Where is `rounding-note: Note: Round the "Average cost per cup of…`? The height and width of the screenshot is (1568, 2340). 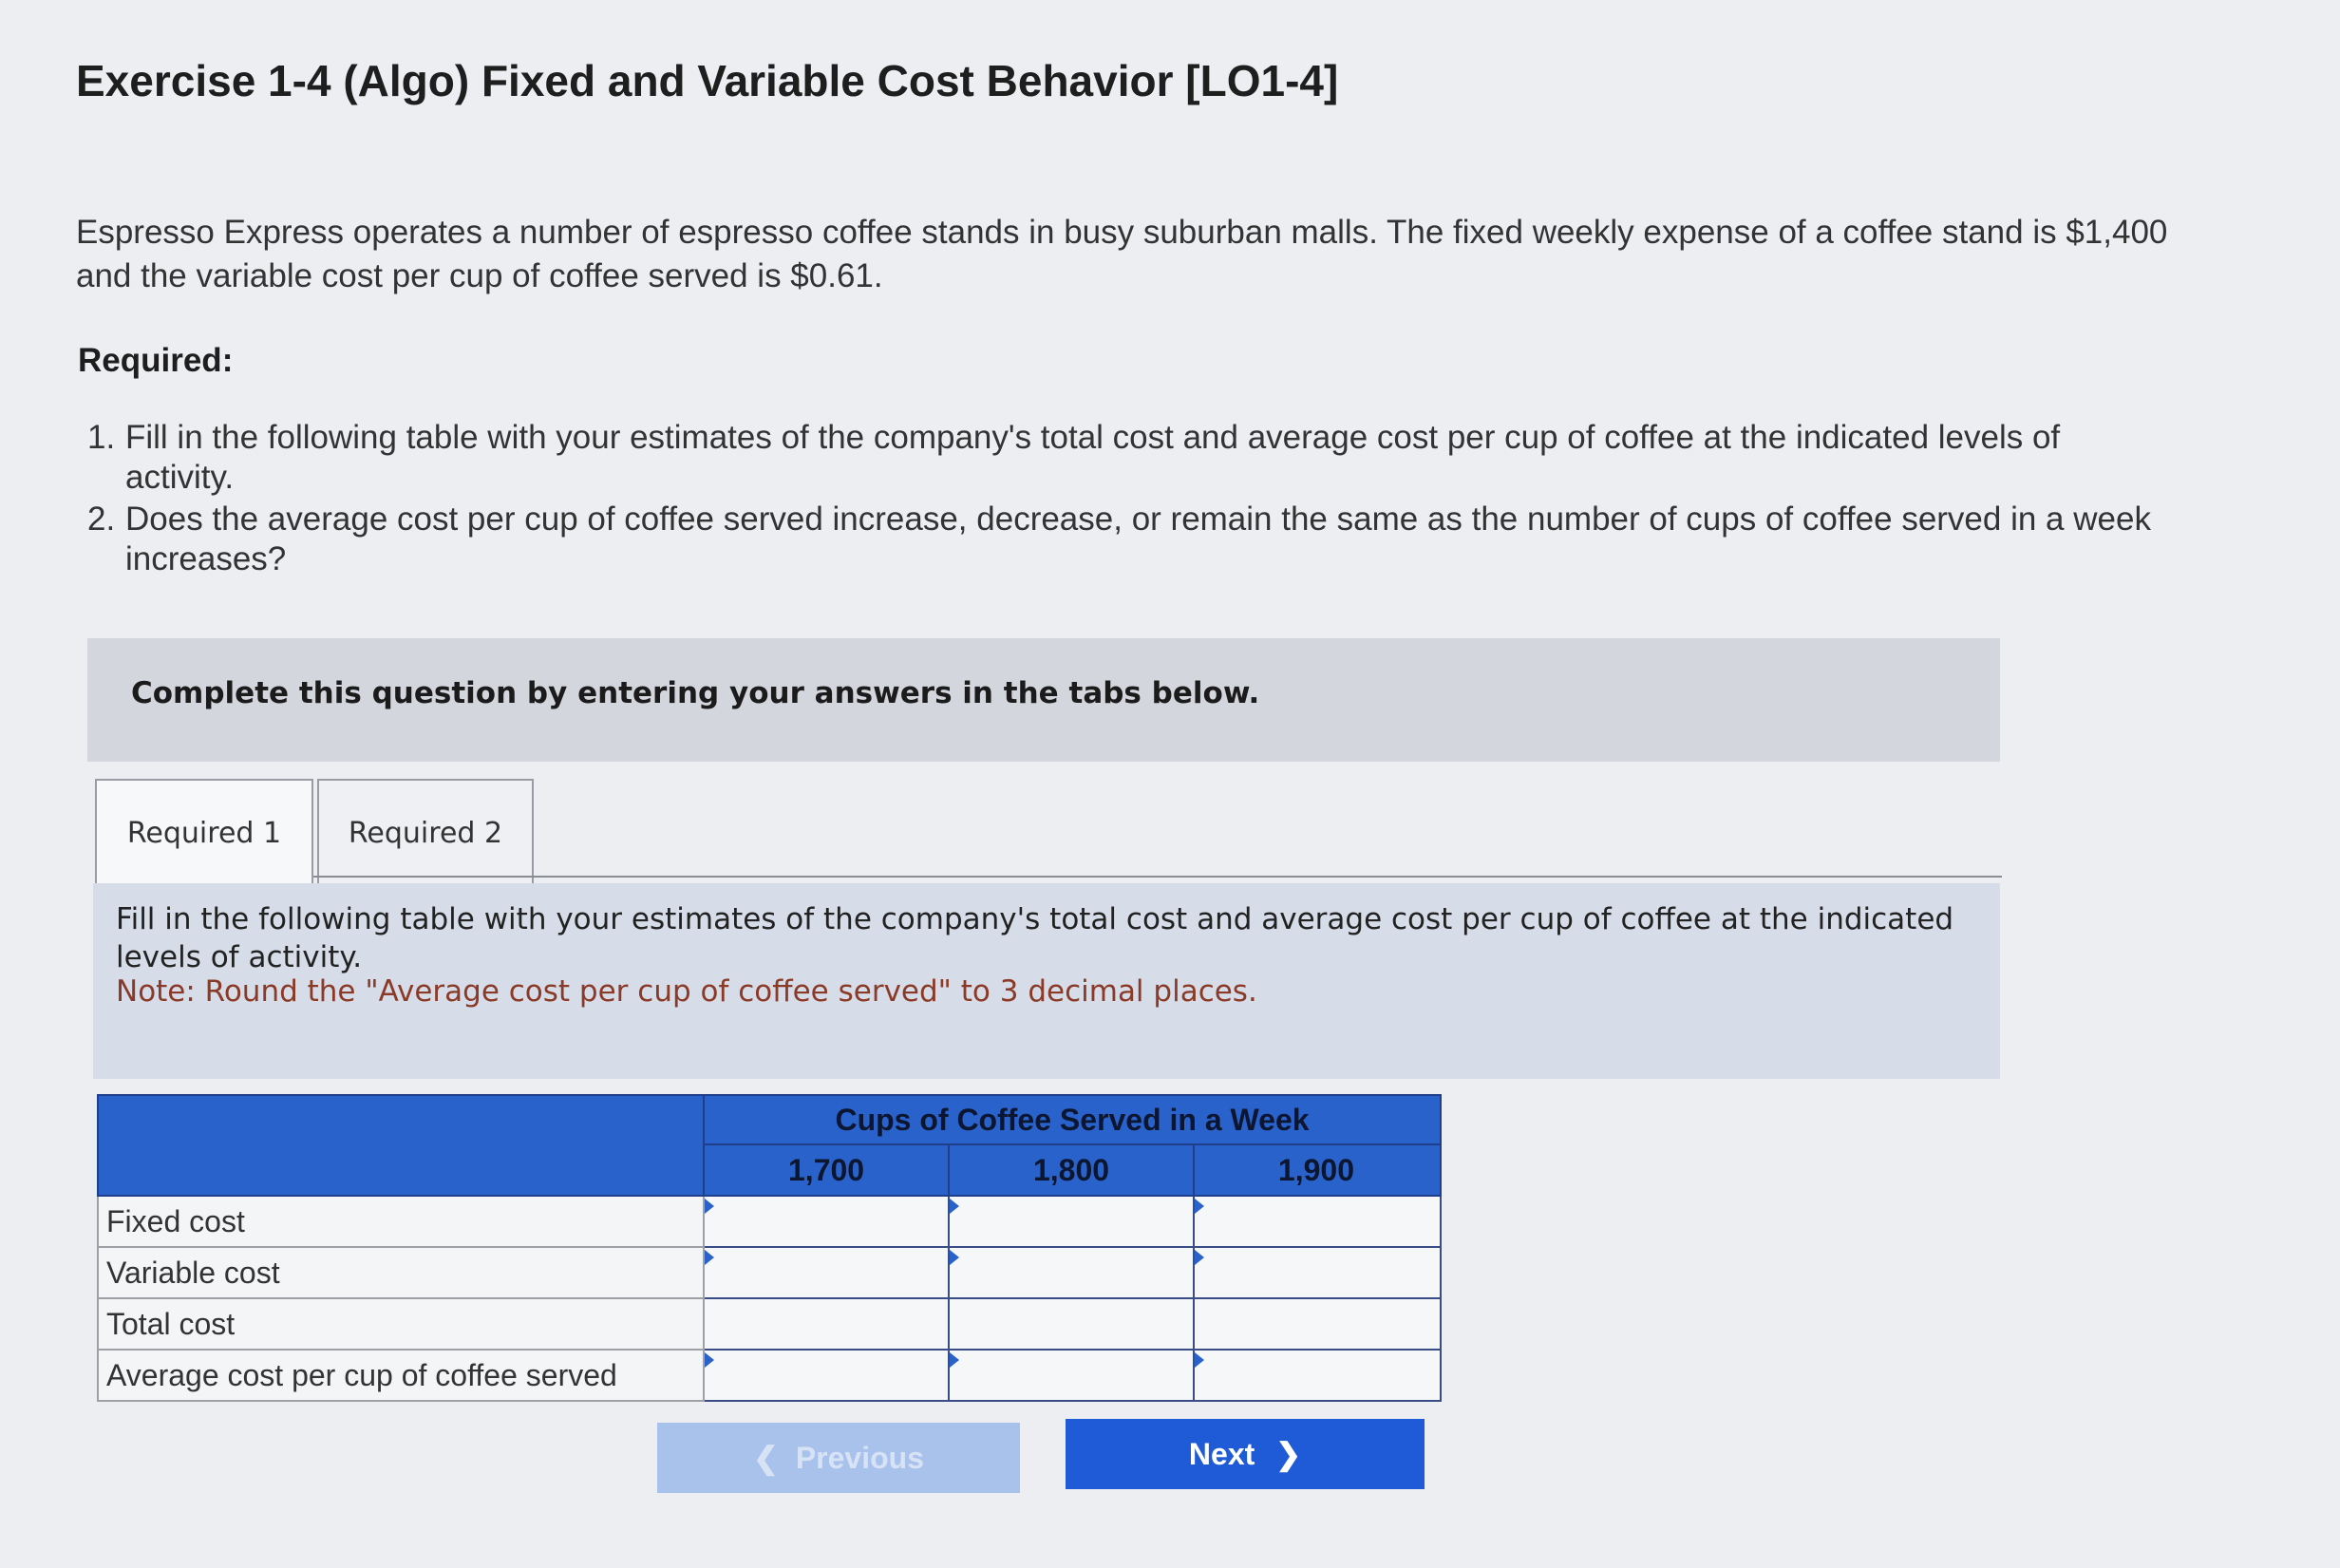 rounding-note: Note: Round the "Average cost per cup of… is located at coordinates (686, 991).